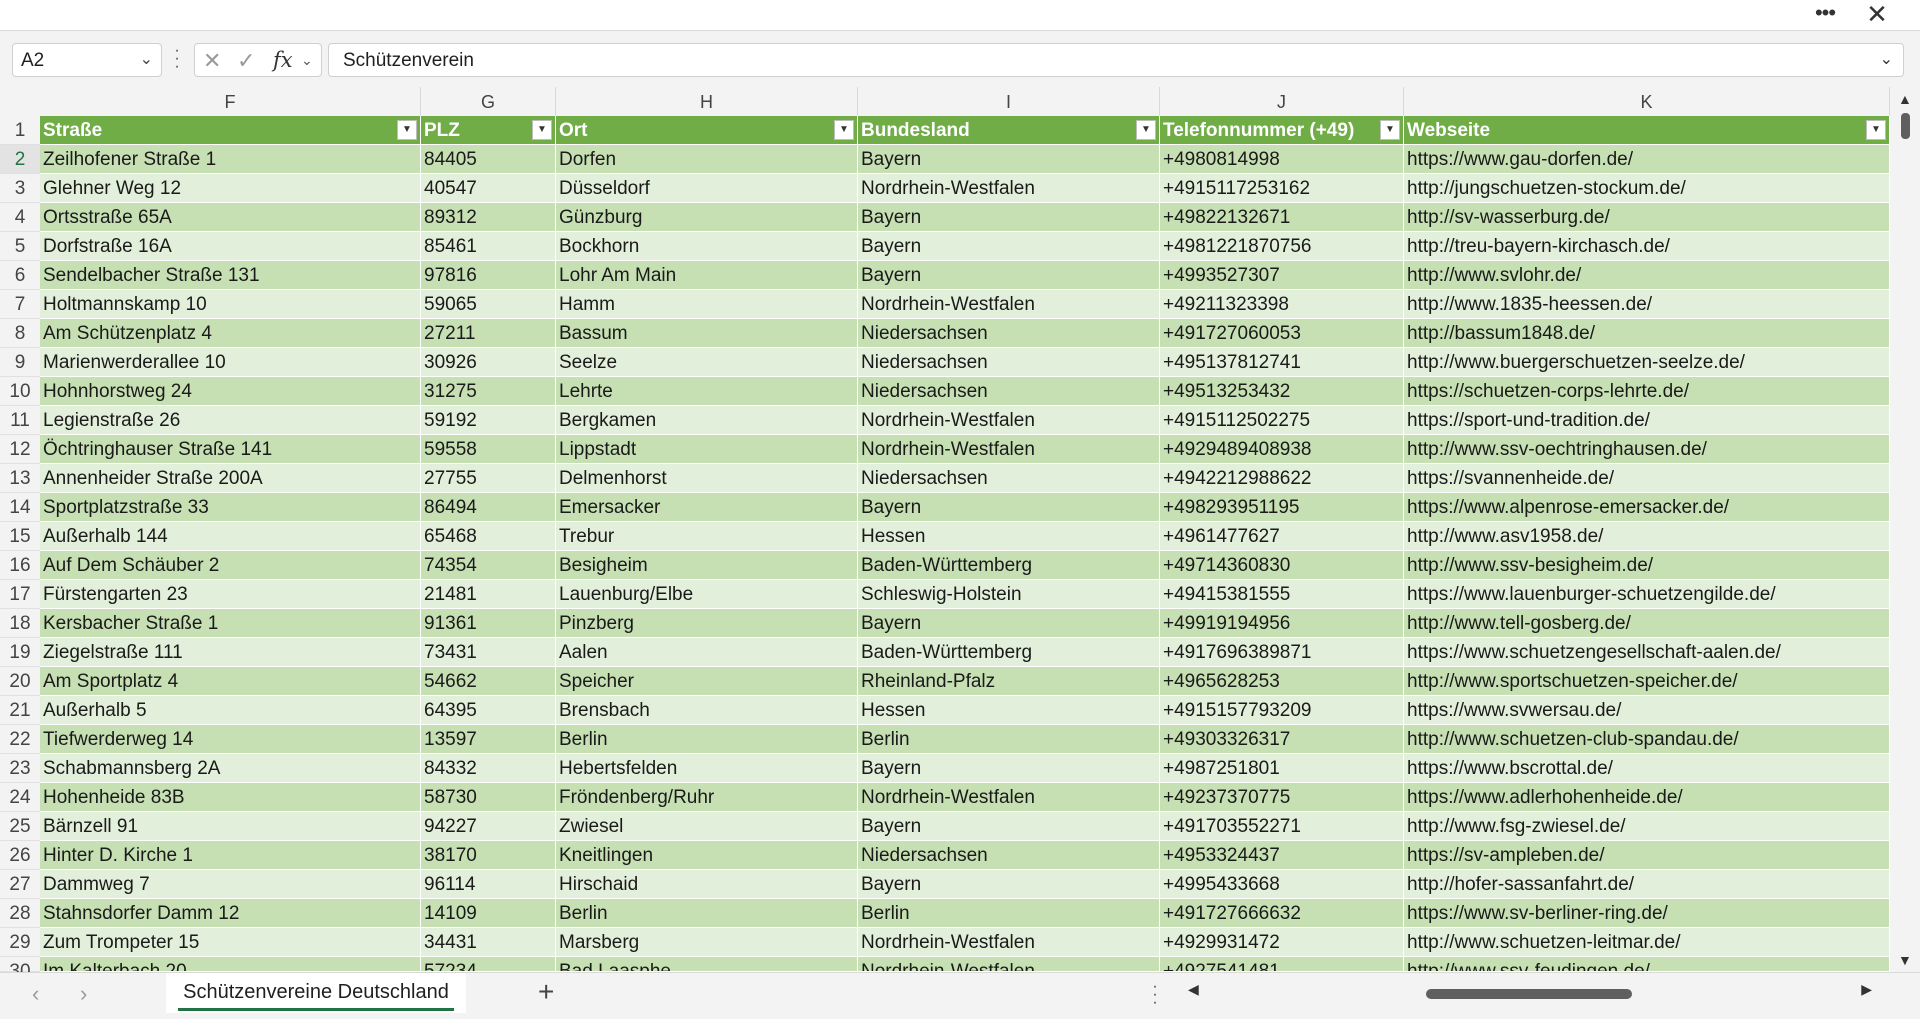  What do you see at coordinates (1647, 130) in the screenshot?
I see `table-header-cell: Webseite ▼` at bounding box center [1647, 130].